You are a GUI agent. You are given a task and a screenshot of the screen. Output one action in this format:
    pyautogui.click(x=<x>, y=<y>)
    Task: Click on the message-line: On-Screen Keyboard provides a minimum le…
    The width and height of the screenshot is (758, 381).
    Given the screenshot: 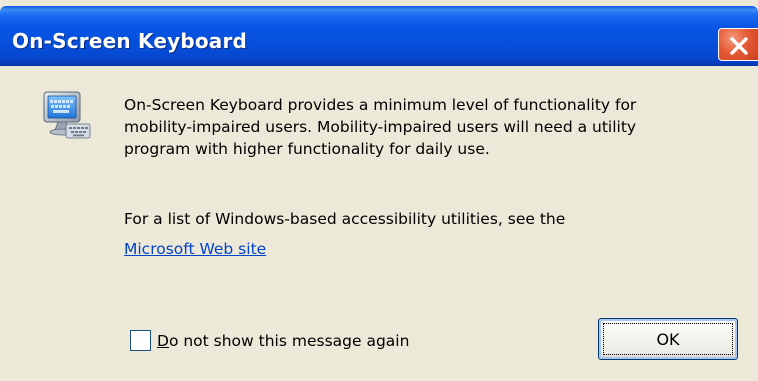 What is the action you would take?
    pyautogui.click(x=380, y=105)
    